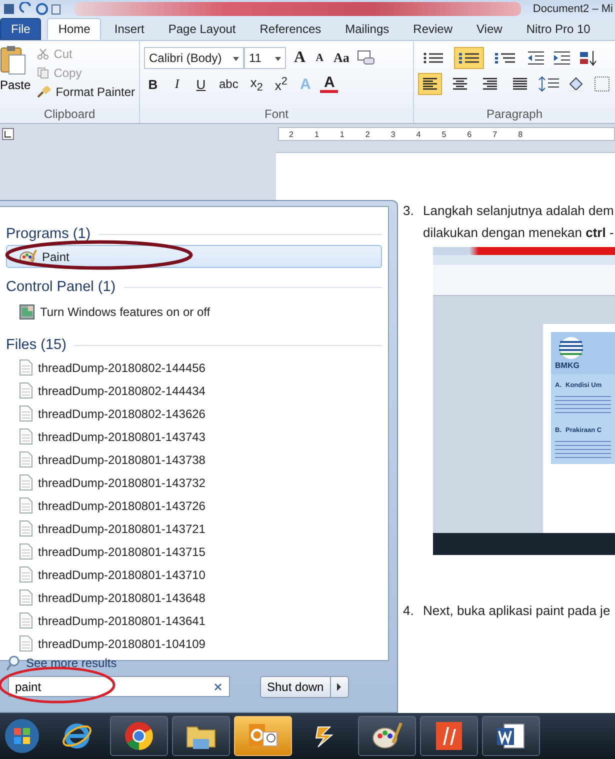 The height and width of the screenshot is (759, 615). I want to click on quick-access-toolbar-icon, so click(32, 9).